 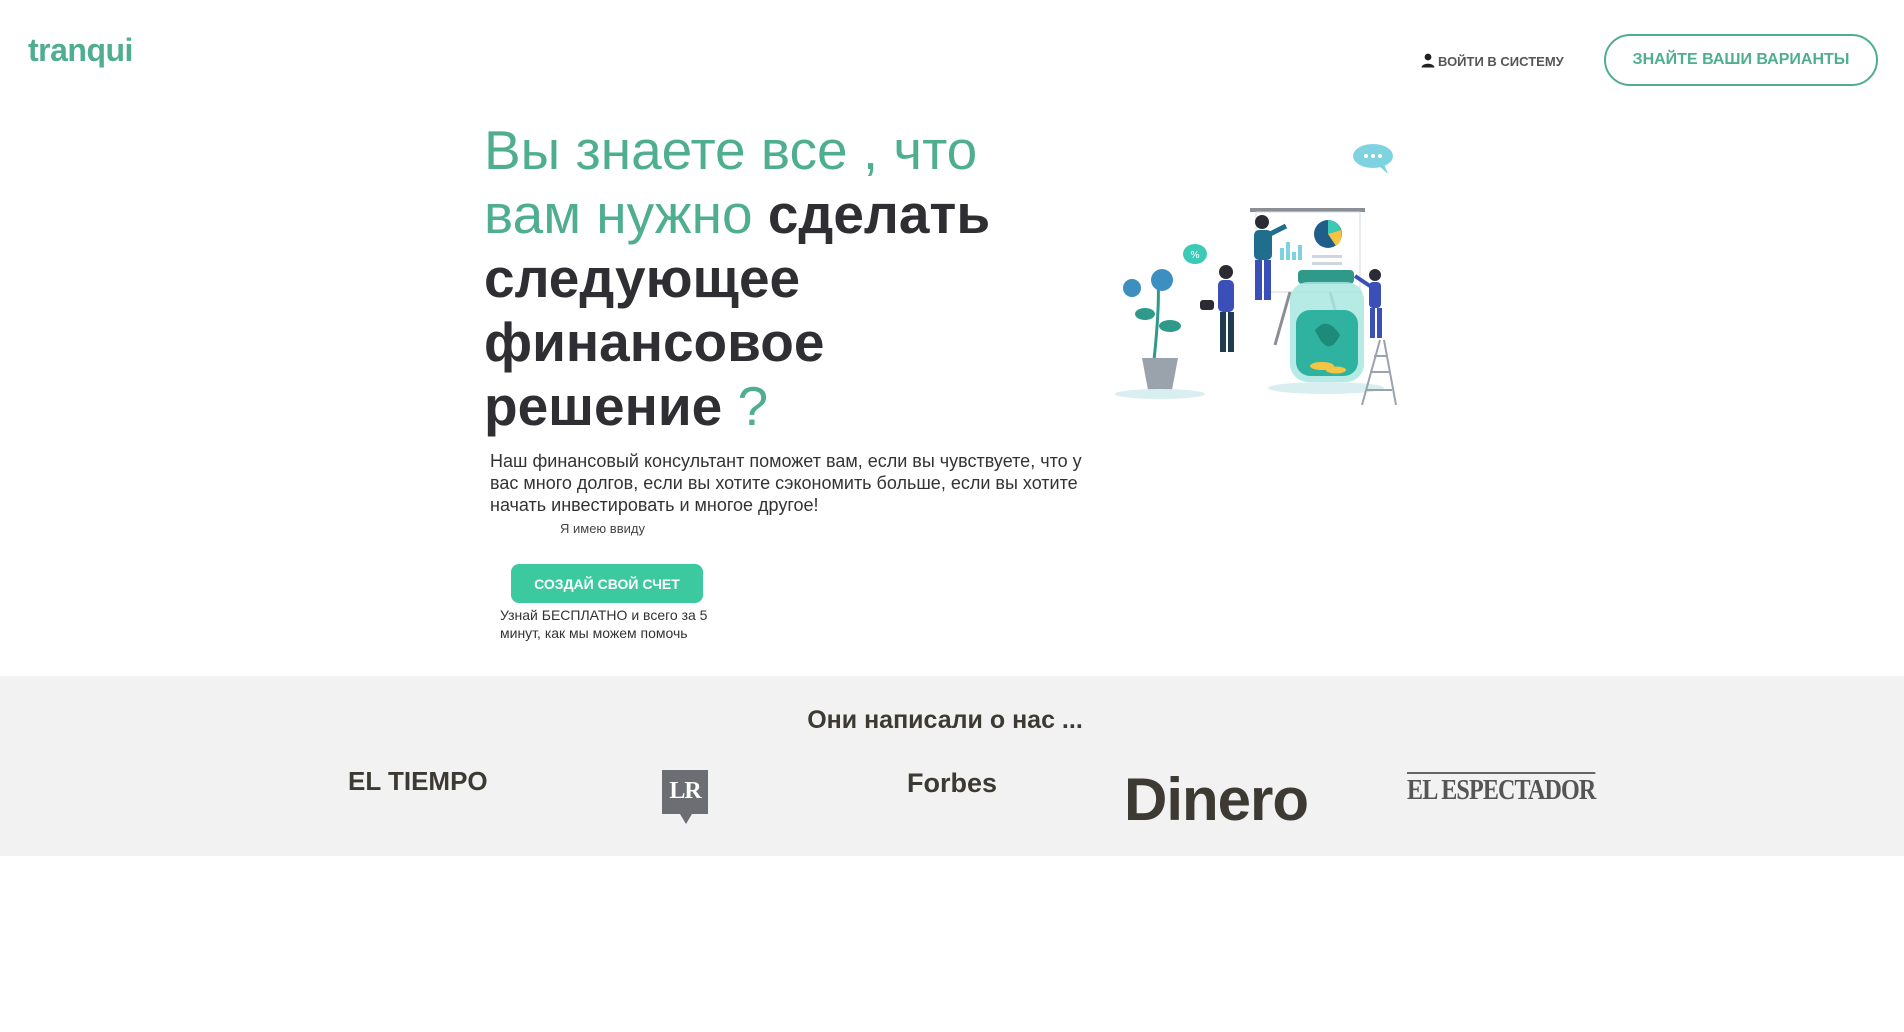 I want to click on create-account-button: СОЗДАЙ СВОЙ СЧЕТ, so click(x=607, y=583).